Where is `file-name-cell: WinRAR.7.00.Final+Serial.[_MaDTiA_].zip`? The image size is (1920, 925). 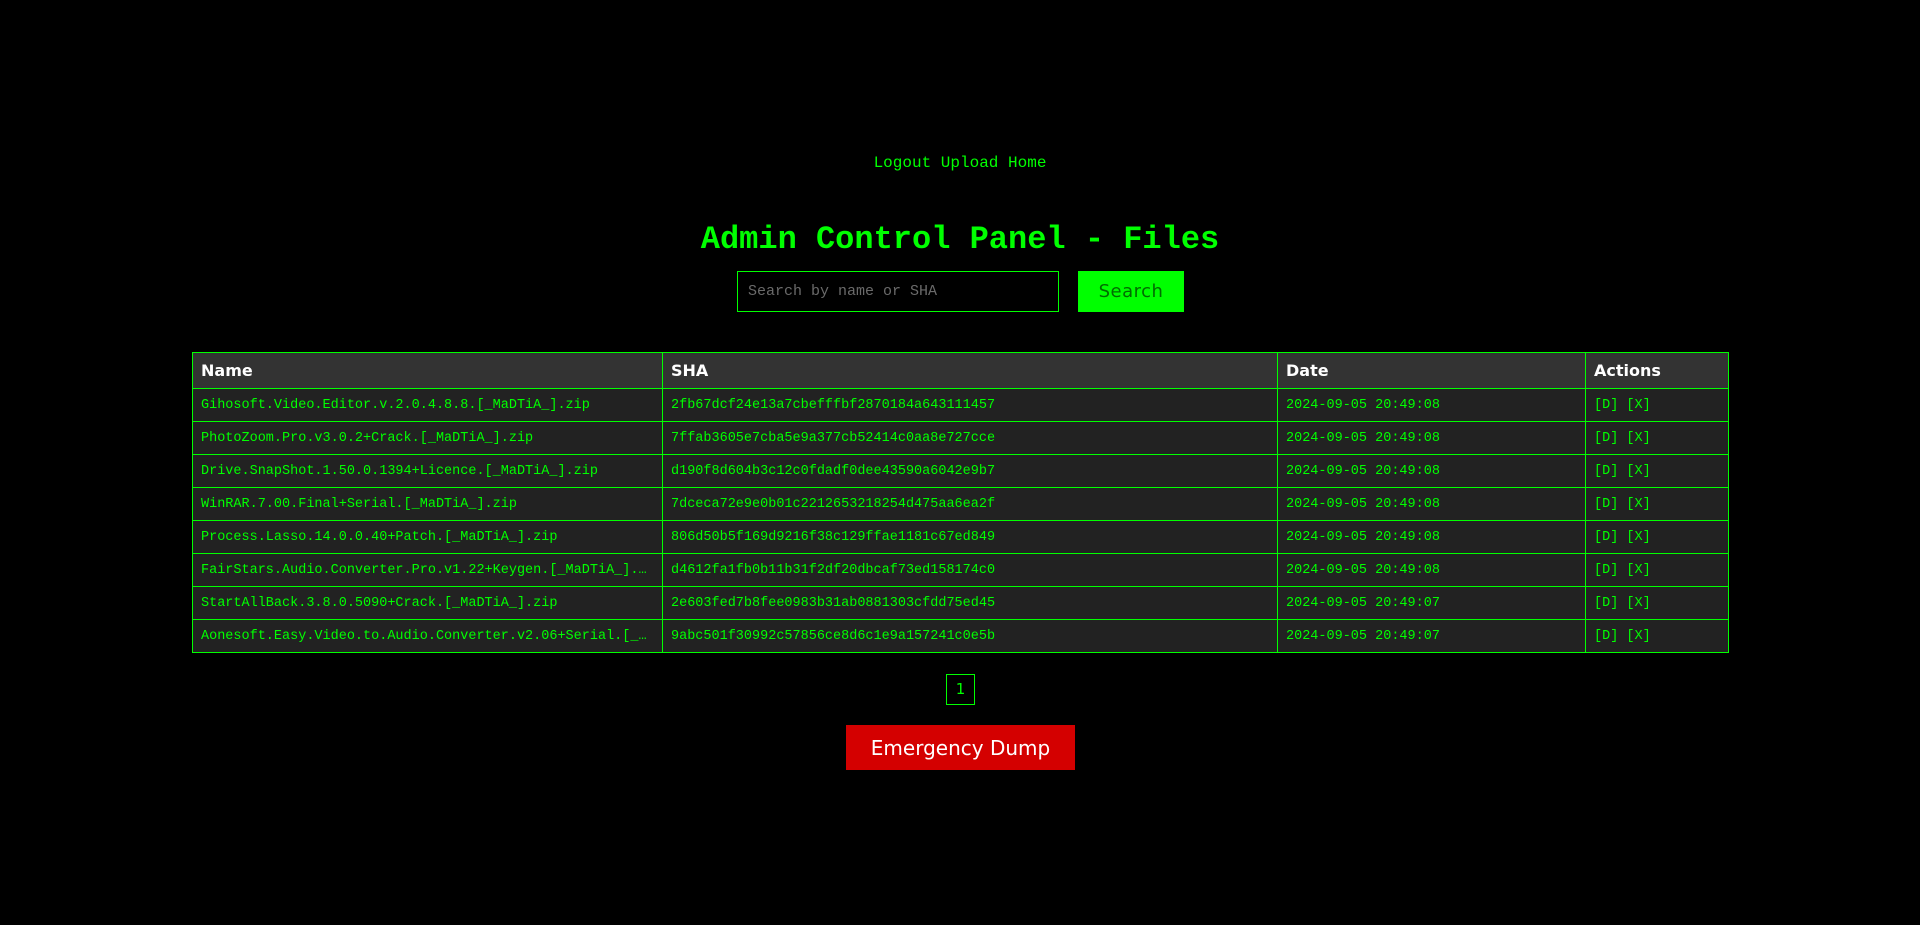 file-name-cell: WinRAR.7.00.Final+Serial.[_MaDTiA_].zip is located at coordinates (427, 504).